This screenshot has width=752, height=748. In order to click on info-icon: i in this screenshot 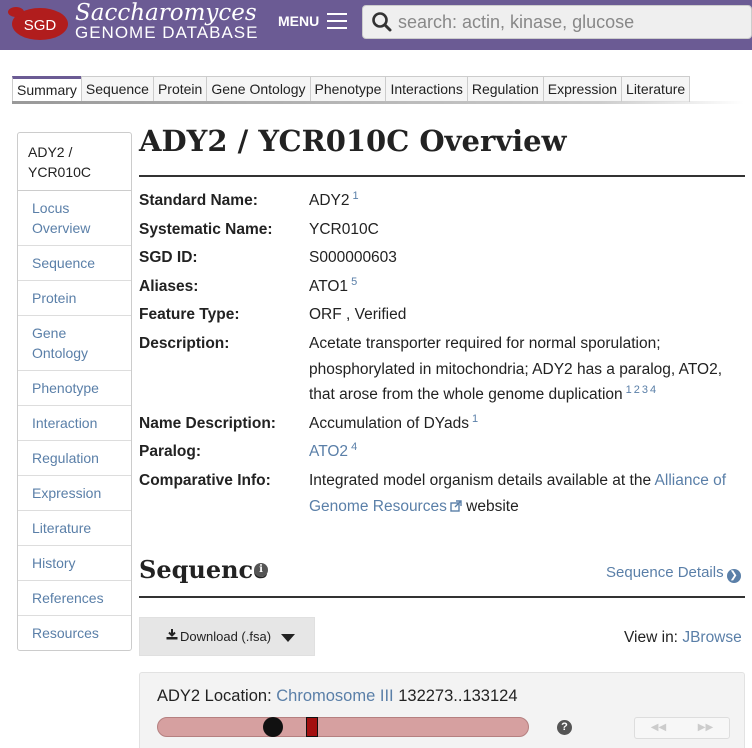, I will do `click(261, 570)`.